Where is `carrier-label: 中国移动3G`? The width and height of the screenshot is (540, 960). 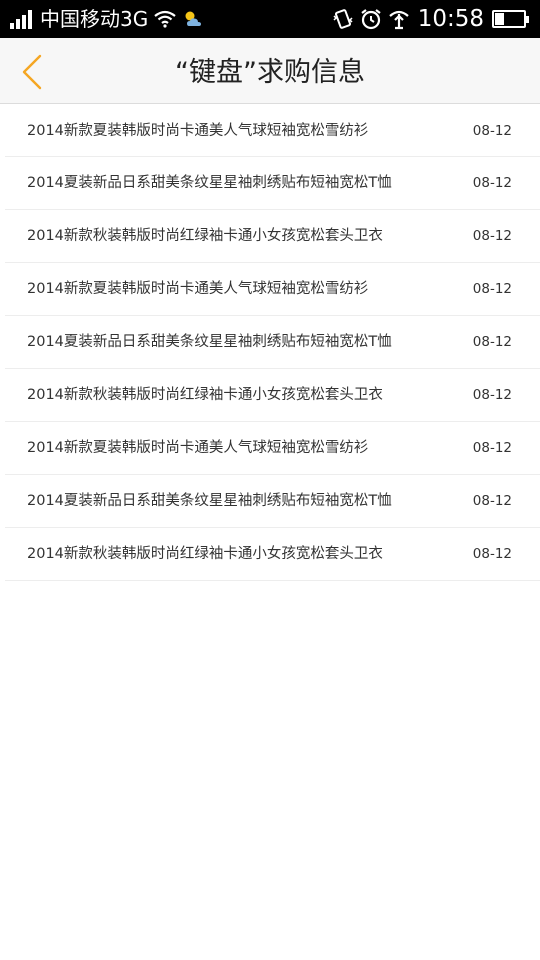
carrier-label: 中国移动3G is located at coordinates (94, 19).